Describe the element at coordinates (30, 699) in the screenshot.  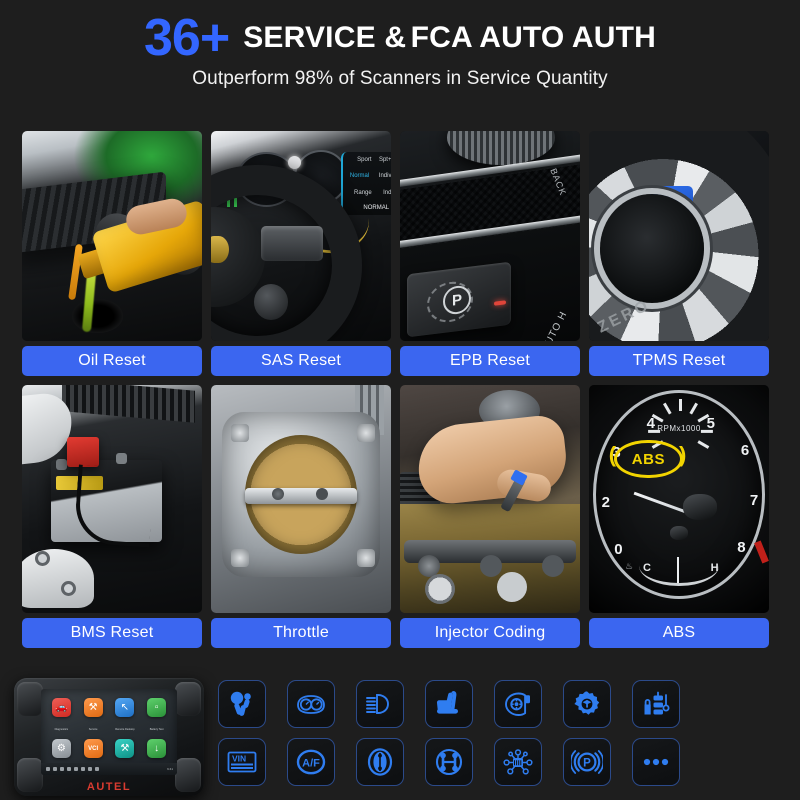
I see `tablet-grip-top-left` at that location.